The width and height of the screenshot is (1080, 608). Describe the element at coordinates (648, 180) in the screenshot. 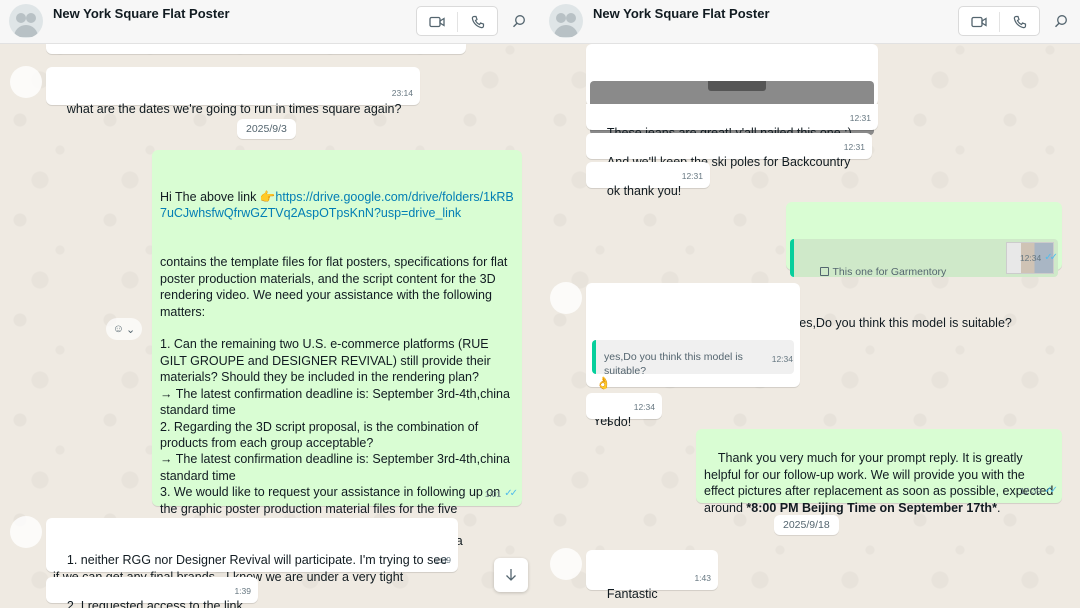

I see `message-bubble: ok thank you! 12:31` at that location.